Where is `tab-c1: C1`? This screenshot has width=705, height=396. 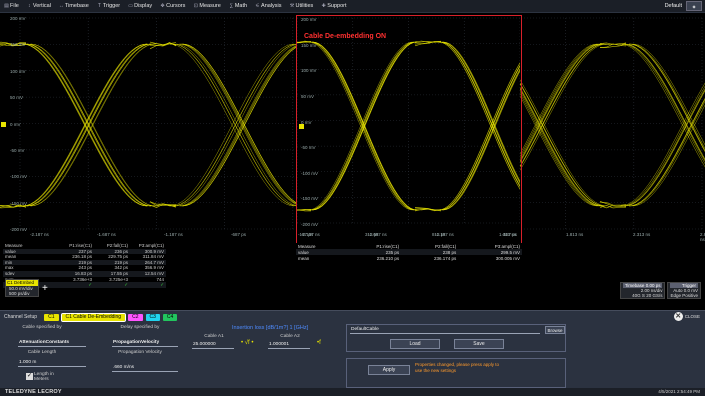 tab-c1: C1 is located at coordinates (51, 317).